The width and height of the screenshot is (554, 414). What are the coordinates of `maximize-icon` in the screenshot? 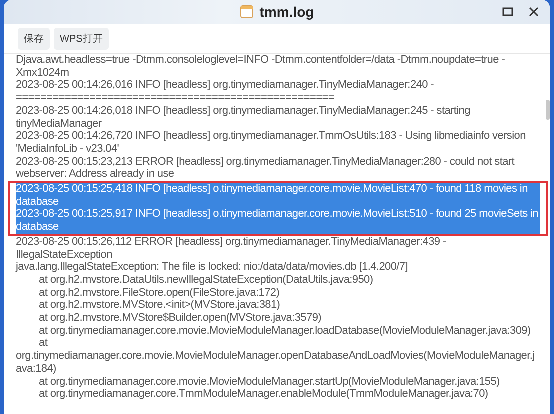 It's located at (508, 12).